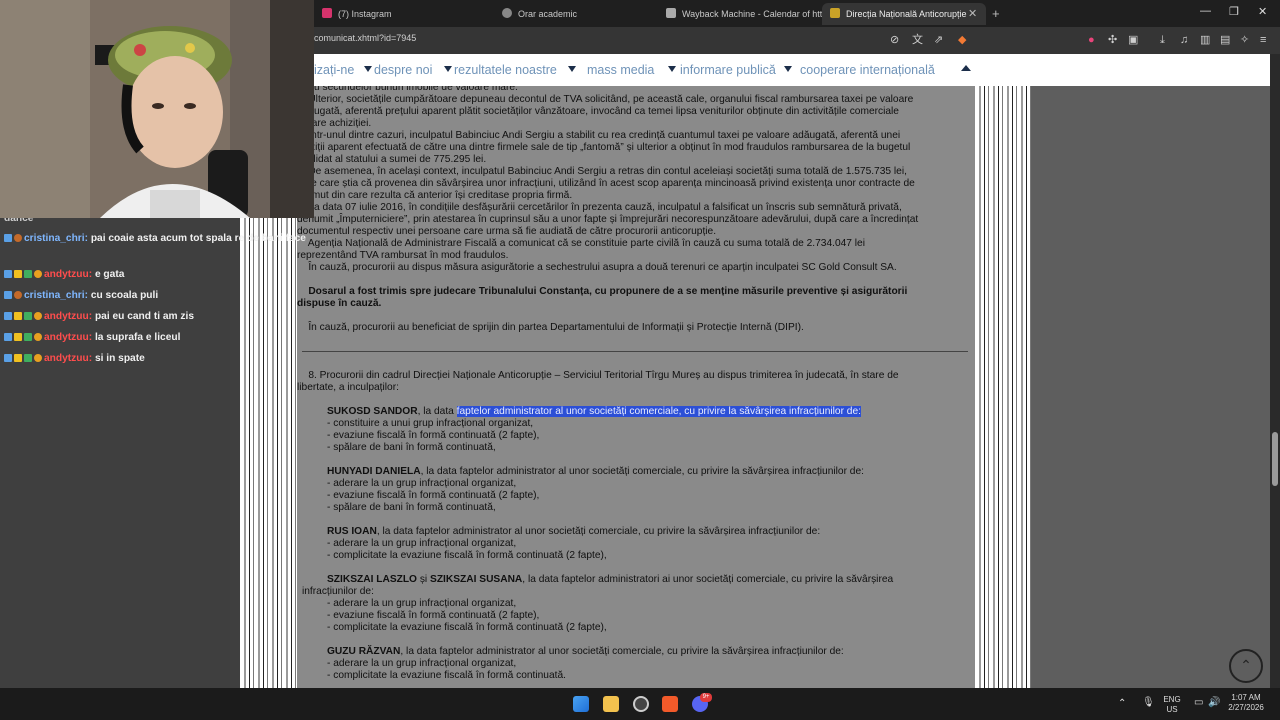  Describe the element at coordinates (162, 274) in the screenshot. I see `chat-message: andytzuu: e gata` at that location.